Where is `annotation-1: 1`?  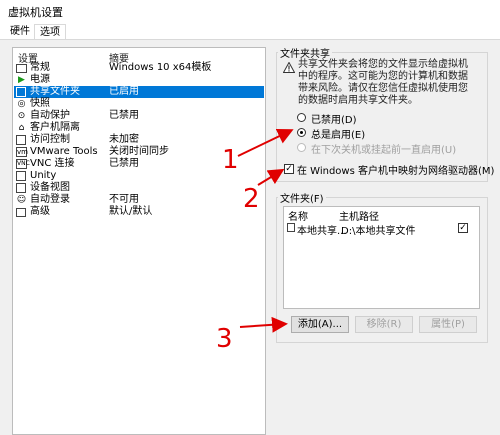 annotation-1: 1 is located at coordinates (230, 160).